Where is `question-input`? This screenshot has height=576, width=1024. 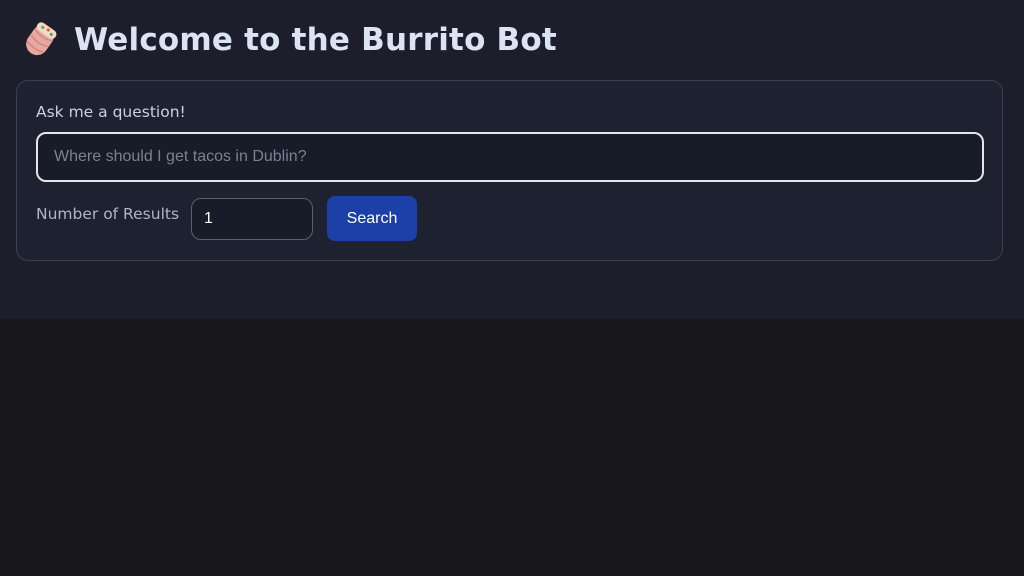 question-input is located at coordinates (510, 157).